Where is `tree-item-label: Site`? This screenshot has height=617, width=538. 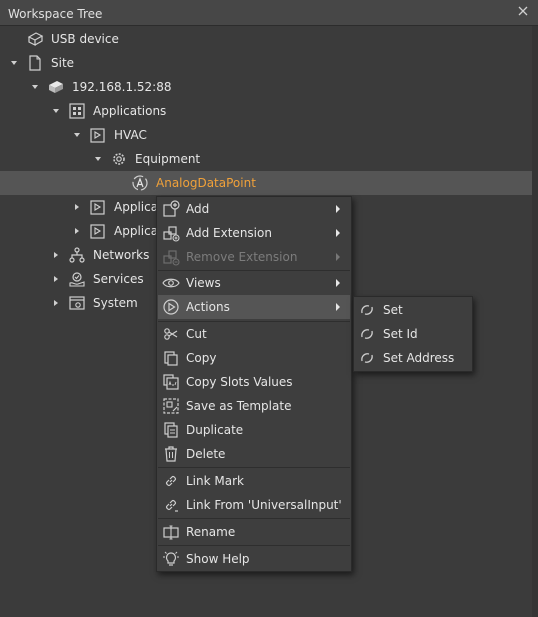
tree-item-label: Site is located at coordinates (63, 63).